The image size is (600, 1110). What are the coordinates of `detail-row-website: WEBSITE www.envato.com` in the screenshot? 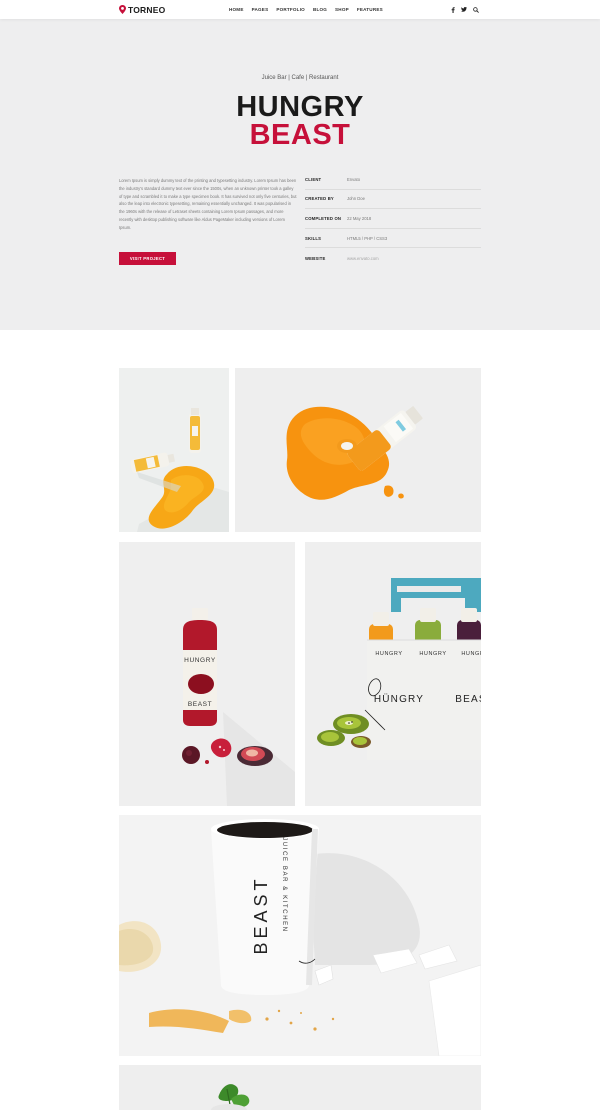 It's located at (393, 258).